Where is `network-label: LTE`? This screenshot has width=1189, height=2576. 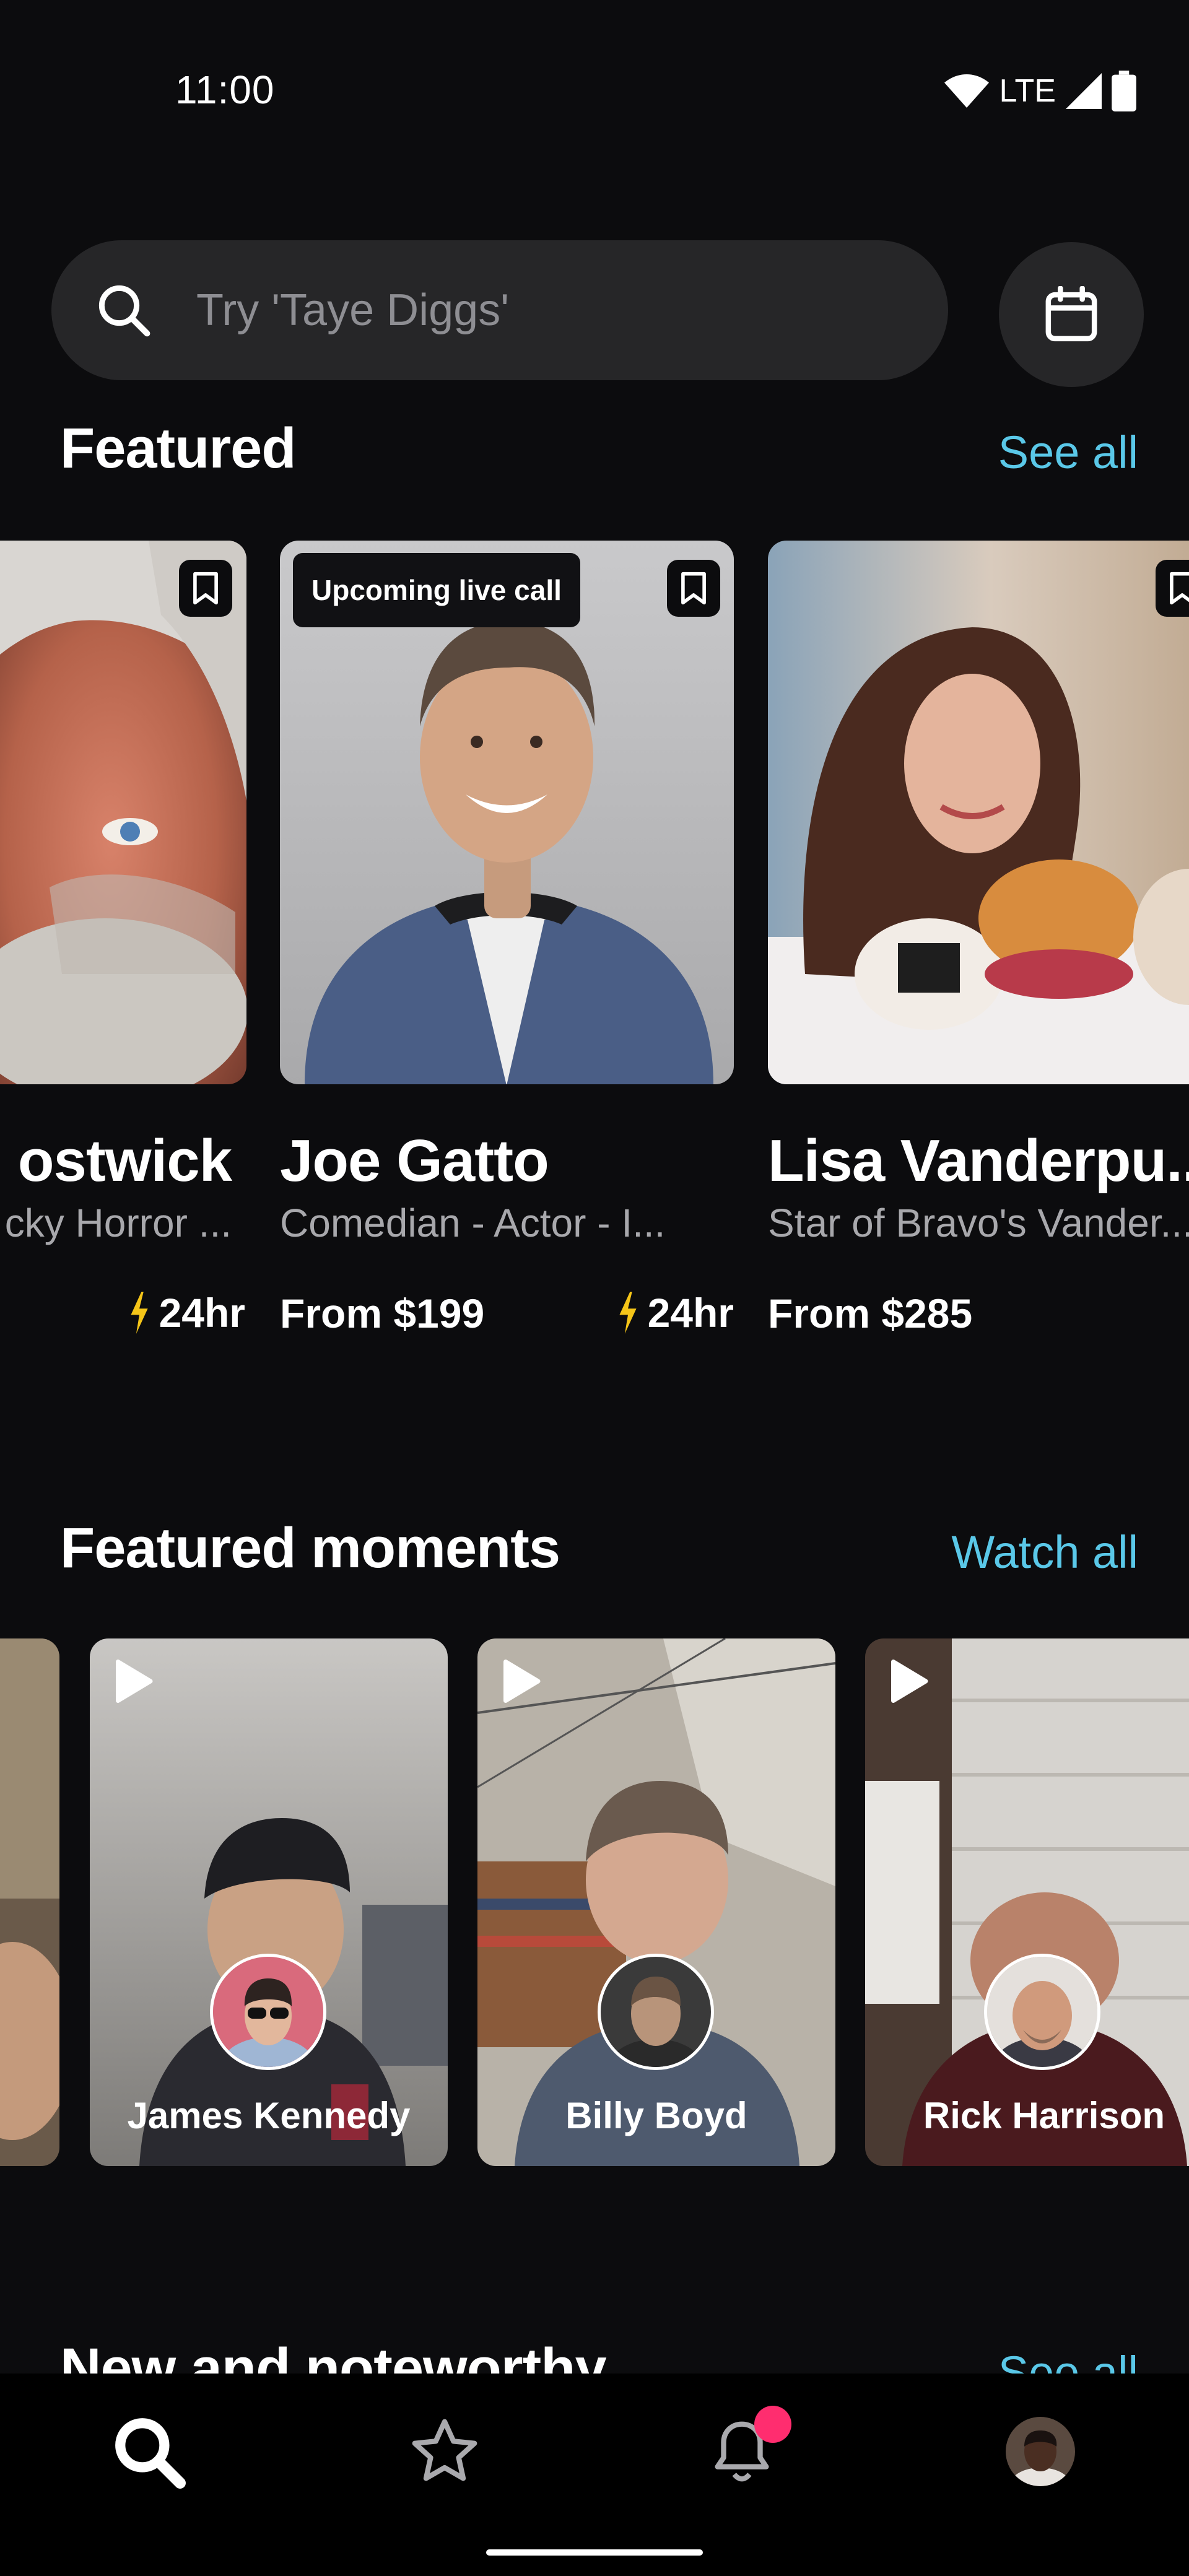
network-label: LTE is located at coordinates (1027, 91).